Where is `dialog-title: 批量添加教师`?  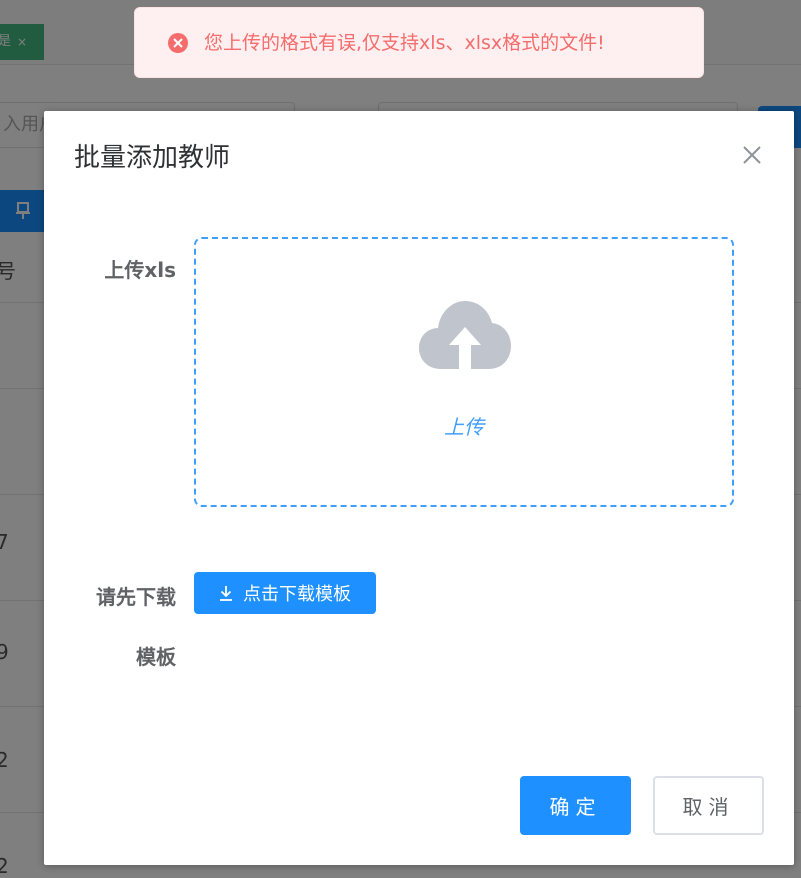
dialog-title: 批量添加教师 is located at coordinates (152, 158).